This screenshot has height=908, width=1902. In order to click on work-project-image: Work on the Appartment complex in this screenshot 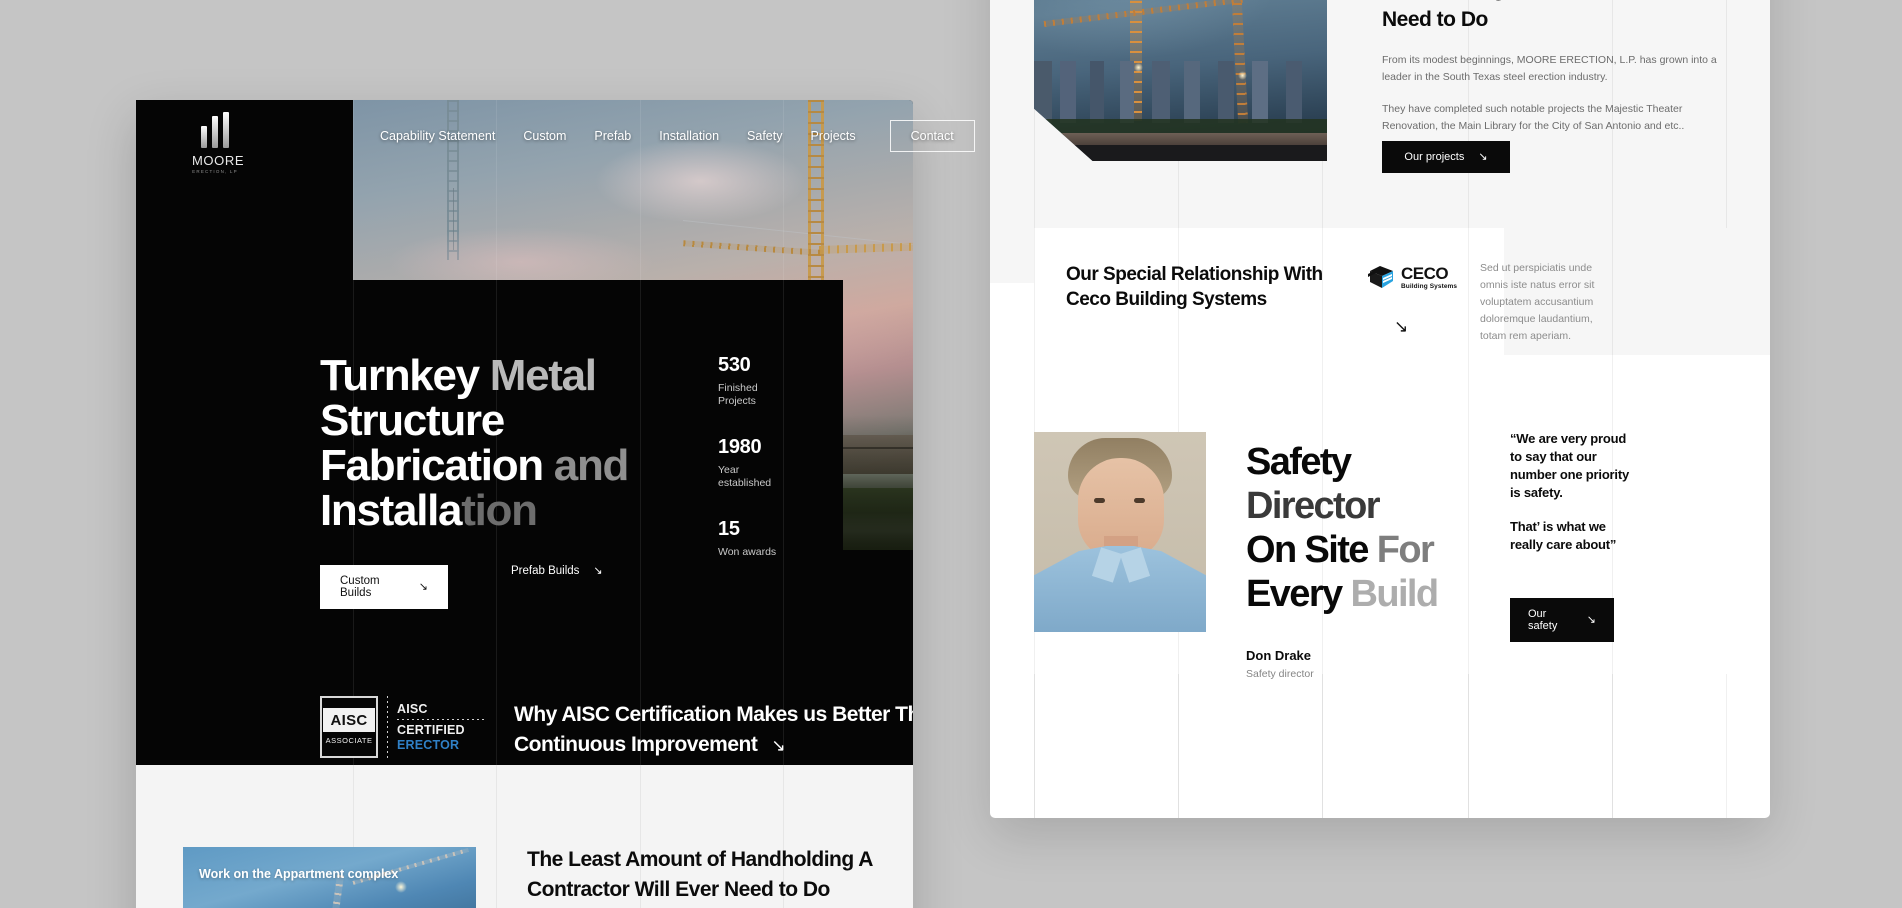, I will do `click(329, 877)`.